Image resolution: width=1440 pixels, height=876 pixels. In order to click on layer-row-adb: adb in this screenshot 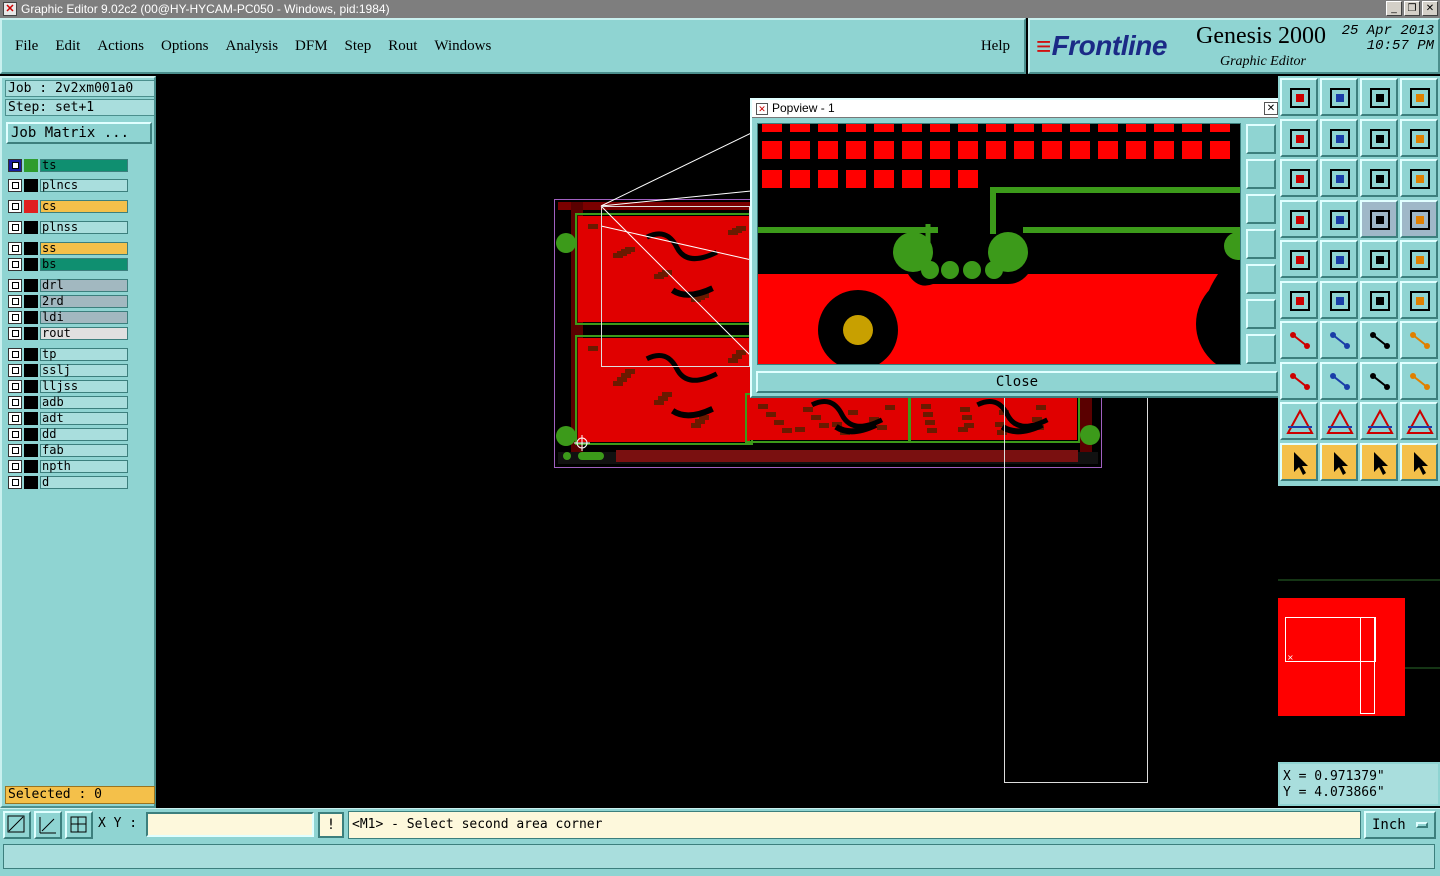, I will do `click(68, 402)`.